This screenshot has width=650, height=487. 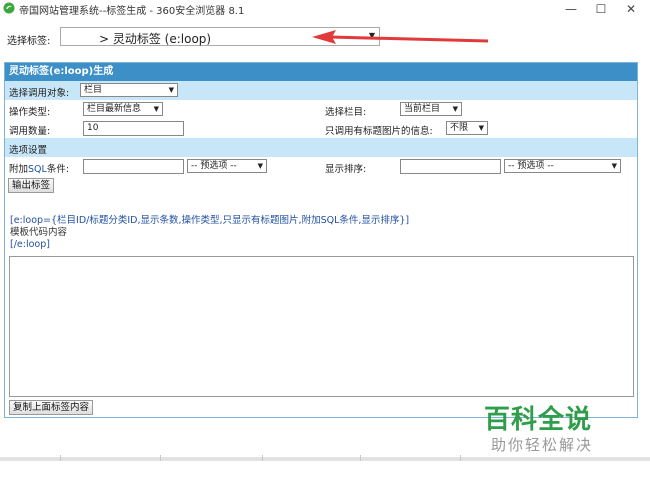 What do you see at coordinates (214, 166) in the screenshot?
I see `sql-preset-value: -- 预选项 --` at bounding box center [214, 166].